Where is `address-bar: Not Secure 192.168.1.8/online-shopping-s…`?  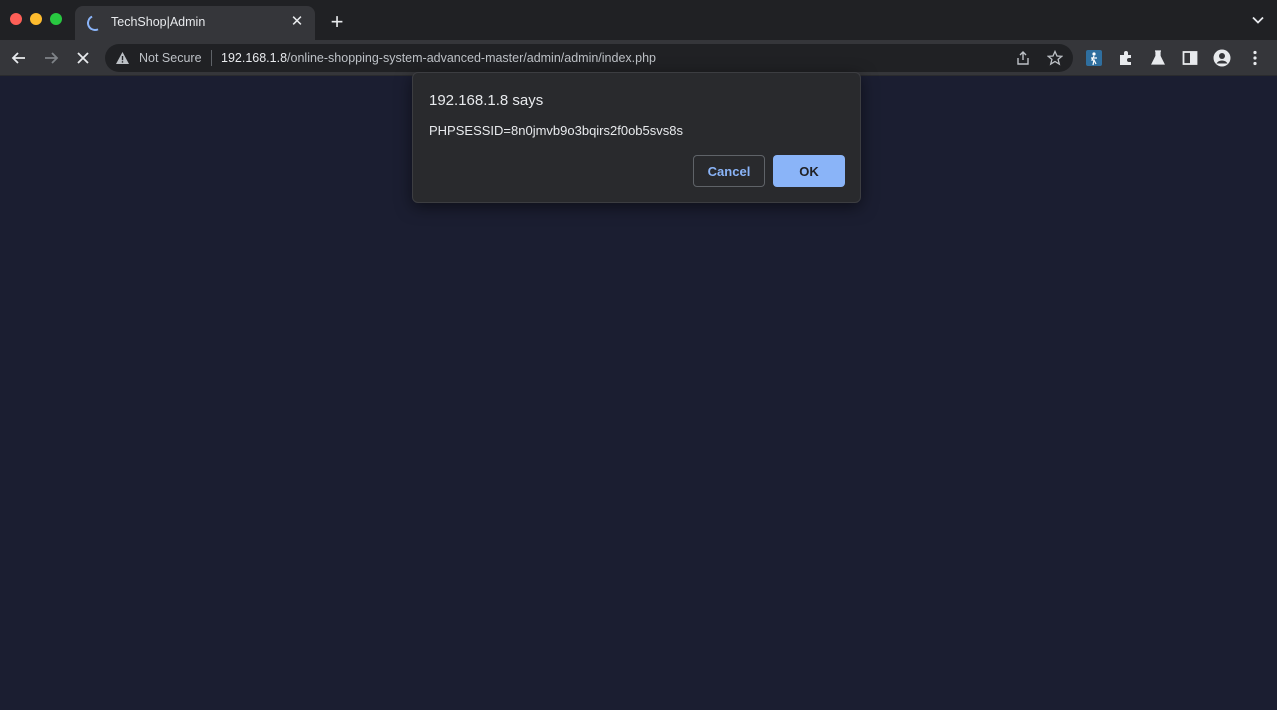 address-bar: Not Secure 192.168.1.8/online-shopping-s… is located at coordinates (589, 58).